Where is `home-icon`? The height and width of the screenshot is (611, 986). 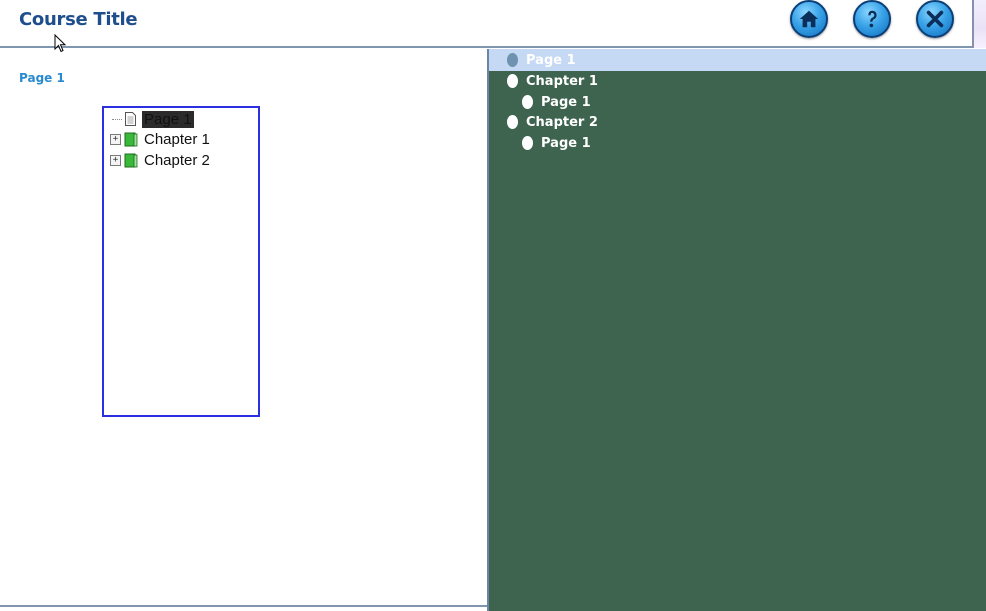 home-icon is located at coordinates (809, 19).